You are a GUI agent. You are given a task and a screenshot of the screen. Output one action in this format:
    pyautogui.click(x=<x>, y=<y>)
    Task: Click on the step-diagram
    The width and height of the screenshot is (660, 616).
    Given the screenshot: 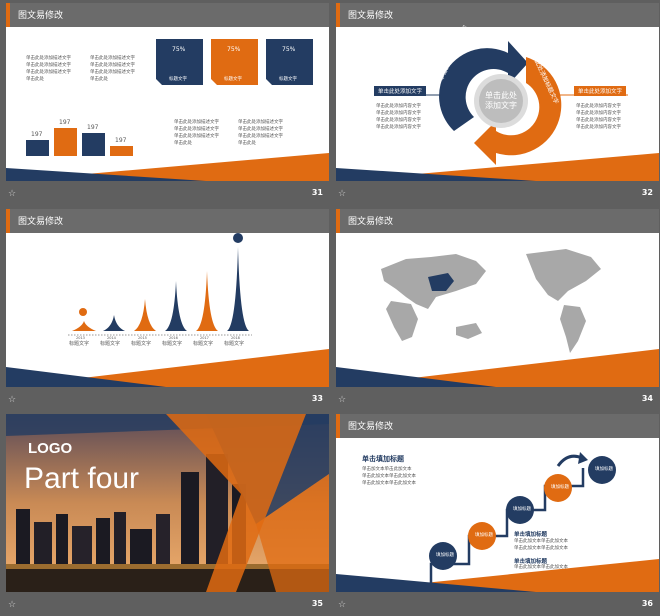 What is the action you would take?
    pyautogui.click(x=497, y=522)
    